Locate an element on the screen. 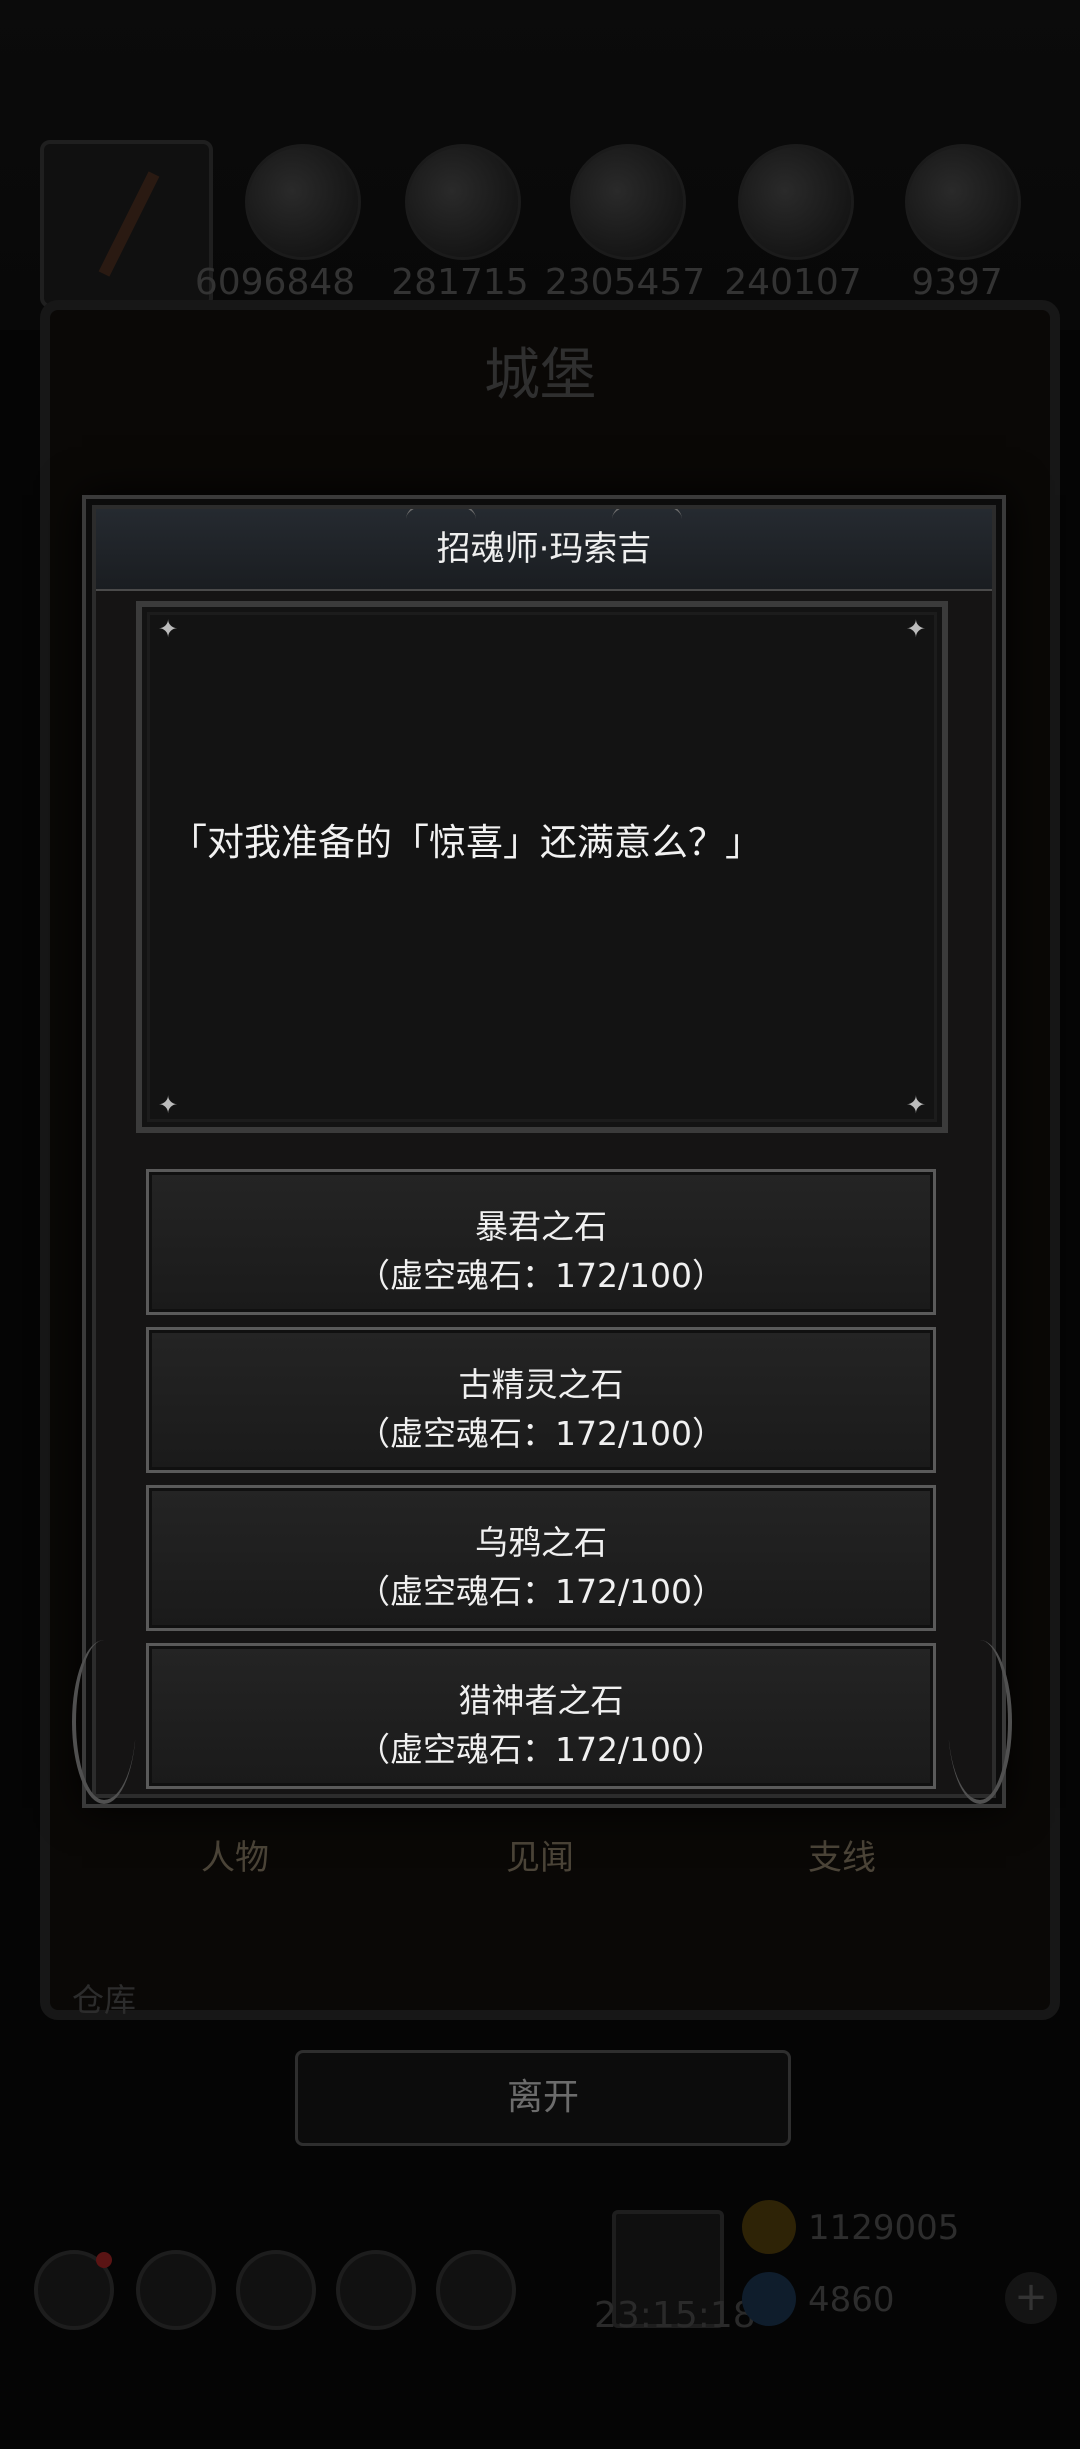 This screenshot has height=2449, width=1080. weapon-slot is located at coordinates (126, 224).